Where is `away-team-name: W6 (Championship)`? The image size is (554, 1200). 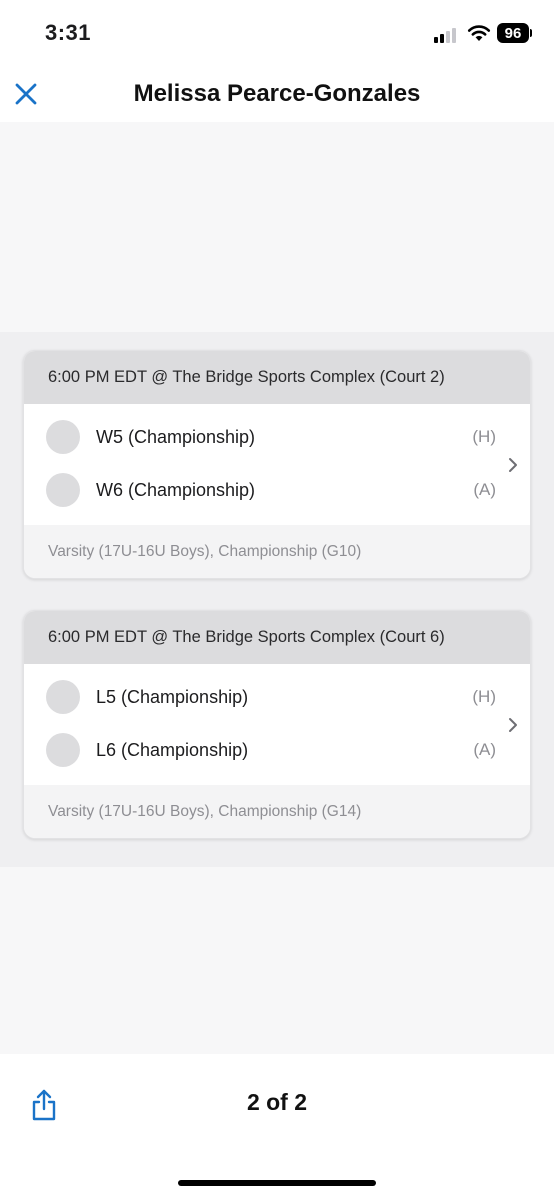 away-team-name: W6 (Championship) is located at coordinates (176, 489).